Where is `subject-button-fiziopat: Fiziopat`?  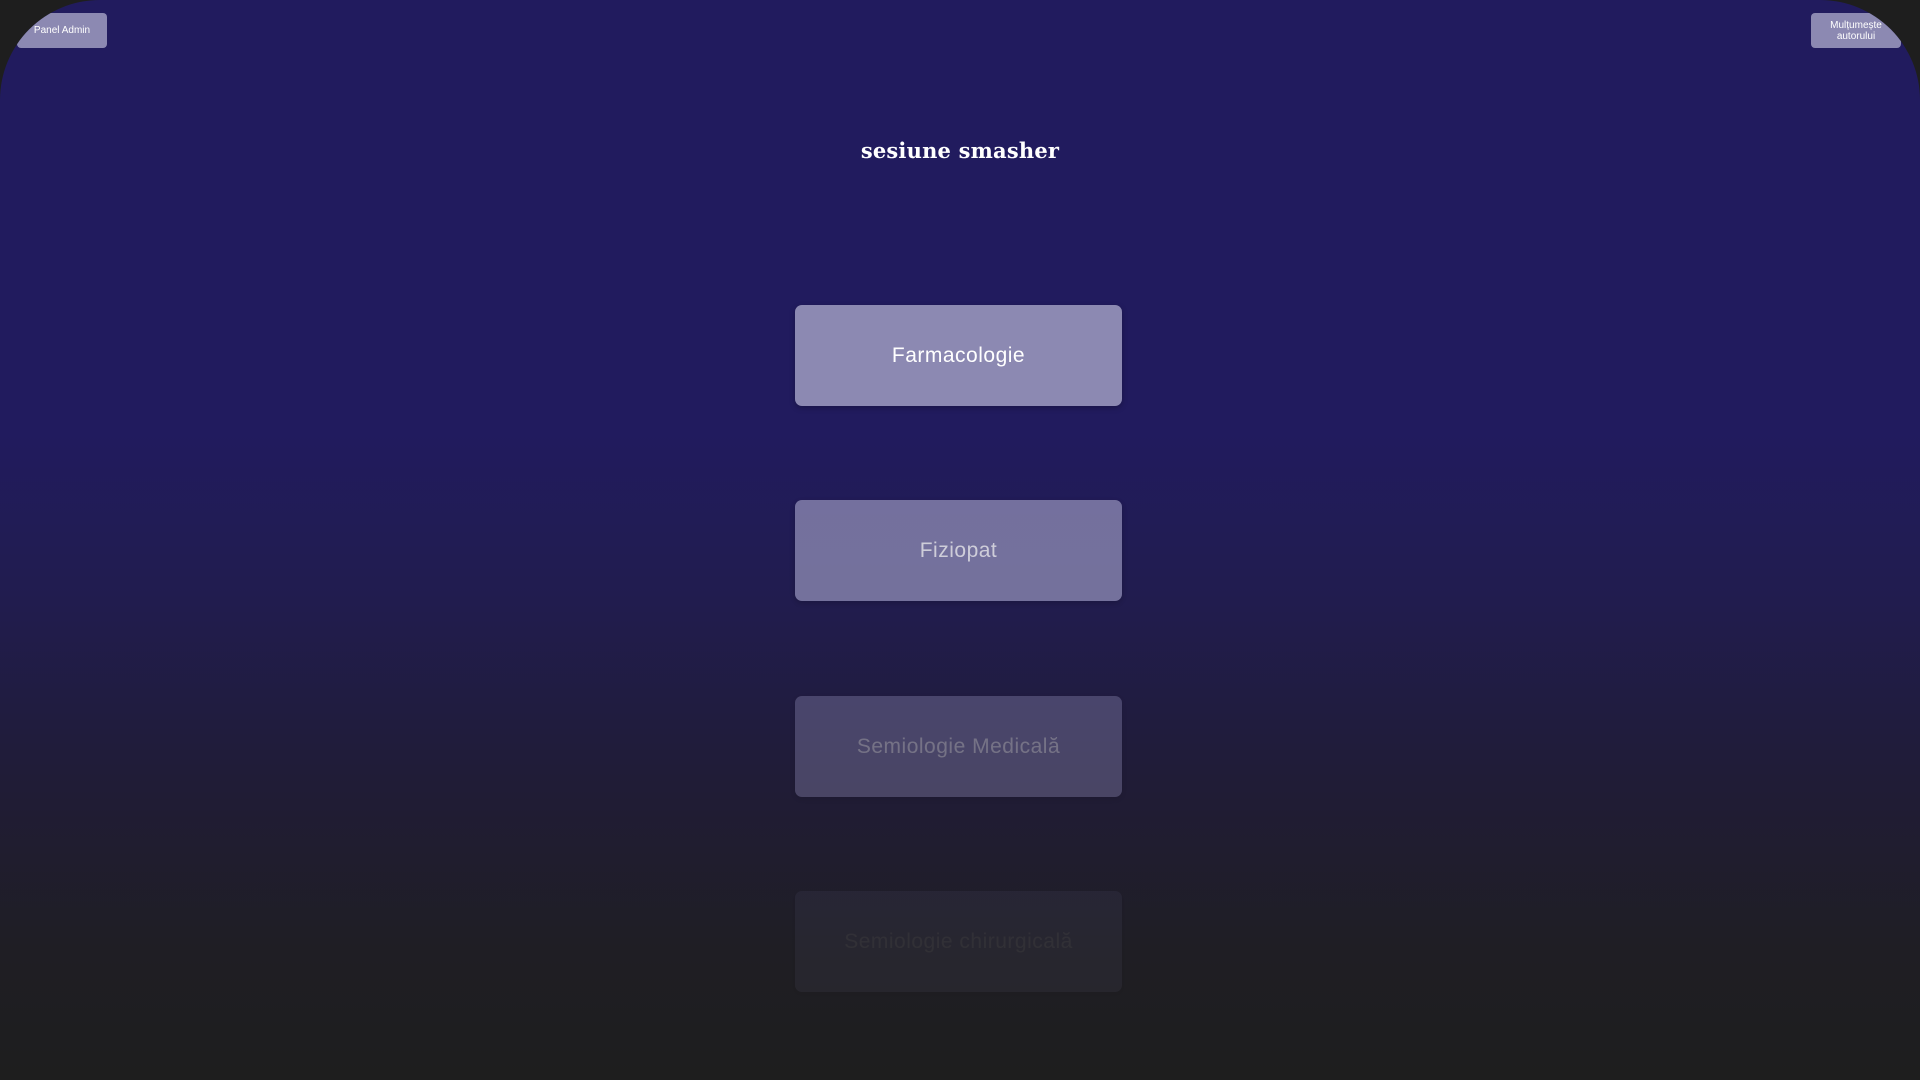 subject-button-fiziopat: Fiziopat is located at coordinates (958, 550).